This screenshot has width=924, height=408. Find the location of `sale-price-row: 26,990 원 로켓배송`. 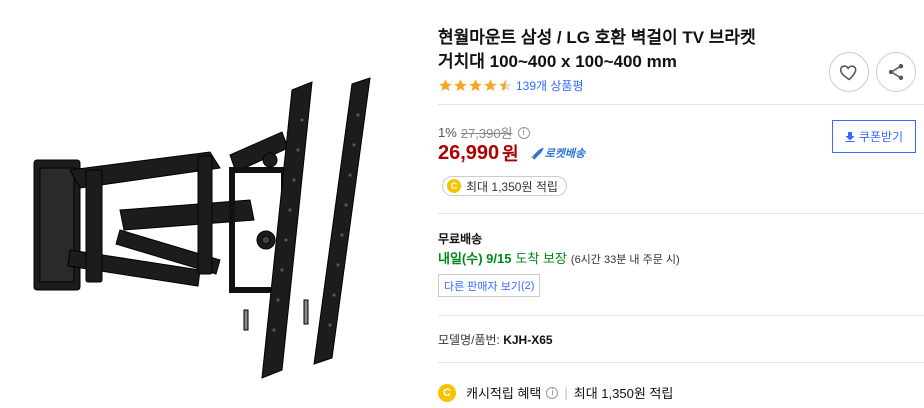

sale-price-row: 26,990 원 로켓배송 is located at coordinates (511, 153).